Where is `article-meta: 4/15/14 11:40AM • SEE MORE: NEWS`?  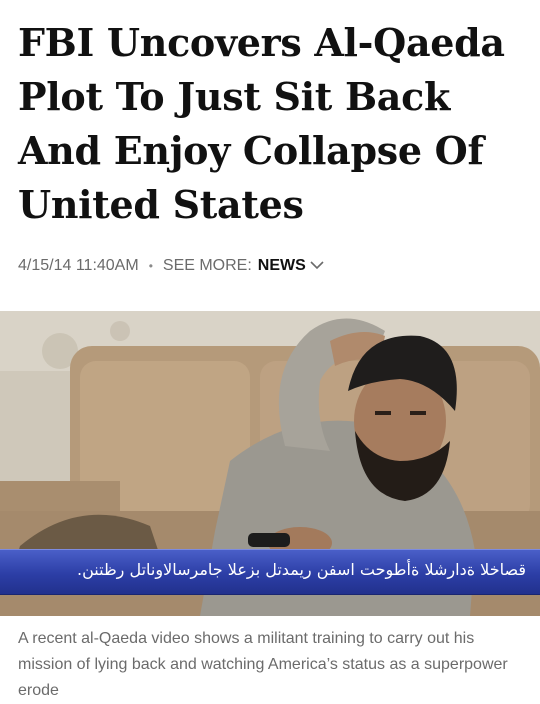
article-meta: 4/15/14 11:40AM • SEE MORE: NEWS is located at coordinates (171, 266).